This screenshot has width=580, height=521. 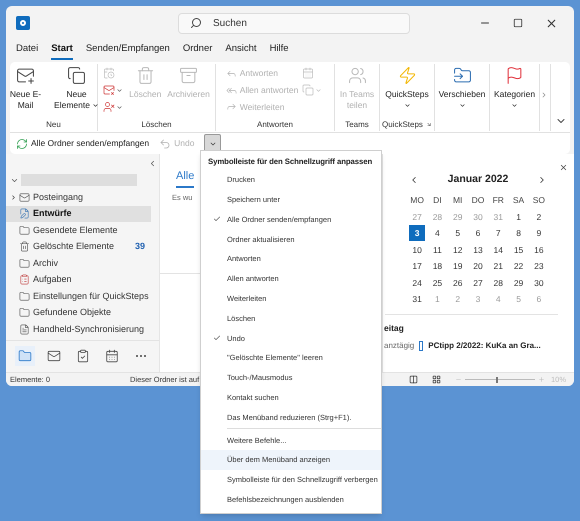 What do you see at coordinates (421, 346) in the screenshot?
I see `event-marker` at bounding box center [421, 346].